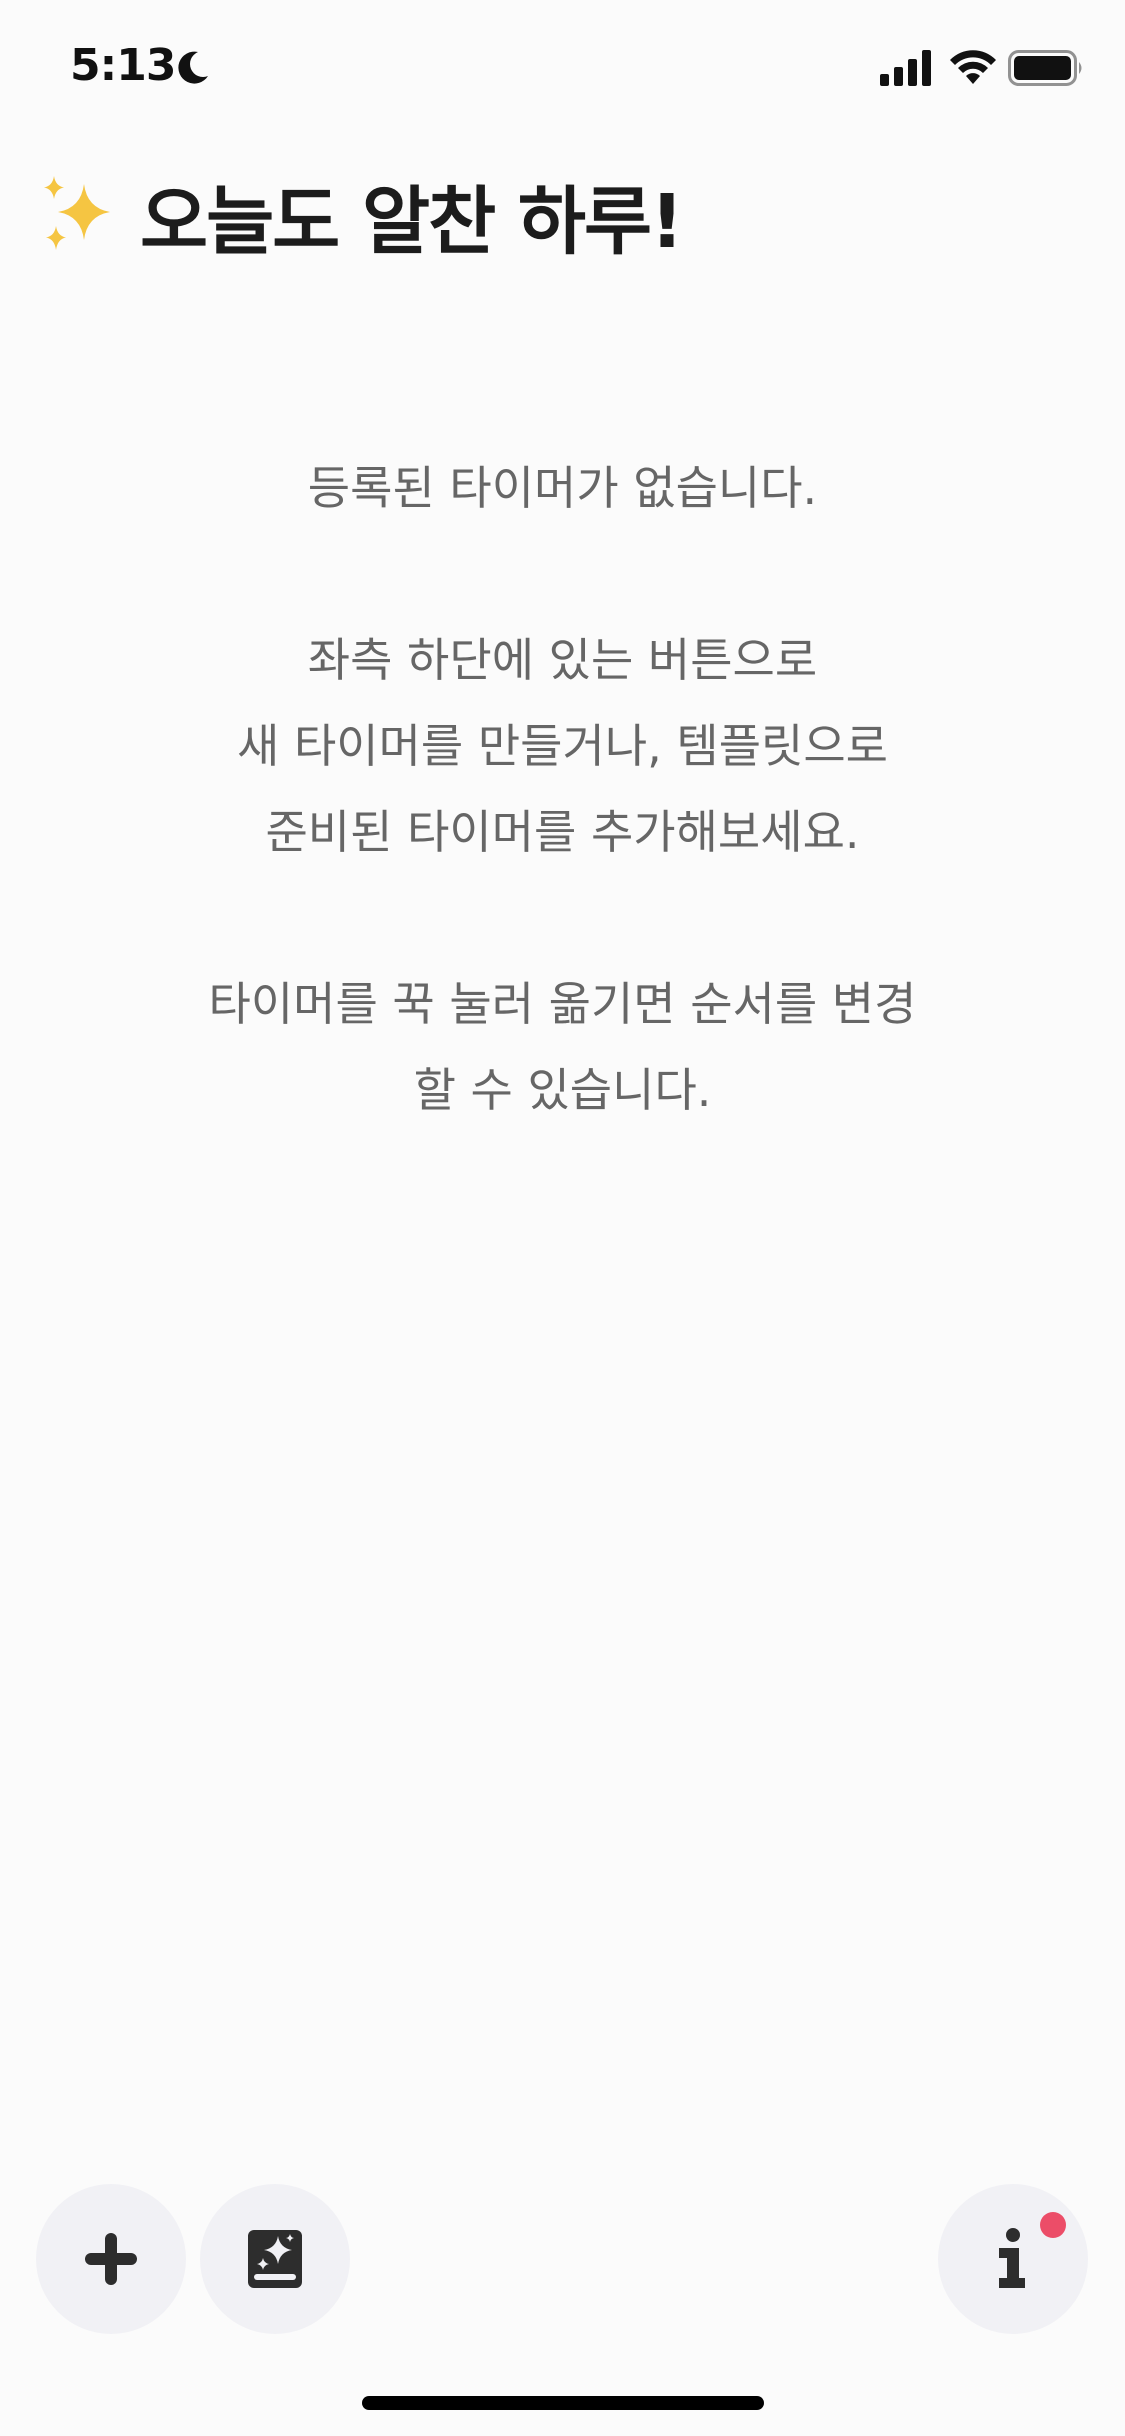 The image size is (1125, 2436). I want to click on empty-state-line: 준비된 타이머를 추가해보세요., so click(562, 832).